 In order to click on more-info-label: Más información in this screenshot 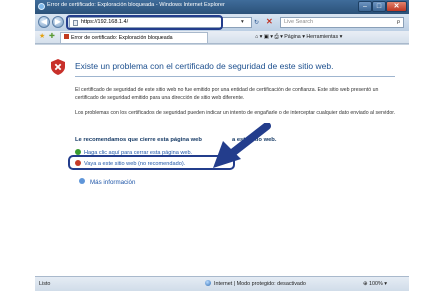, I will do `click(113, 182)`.